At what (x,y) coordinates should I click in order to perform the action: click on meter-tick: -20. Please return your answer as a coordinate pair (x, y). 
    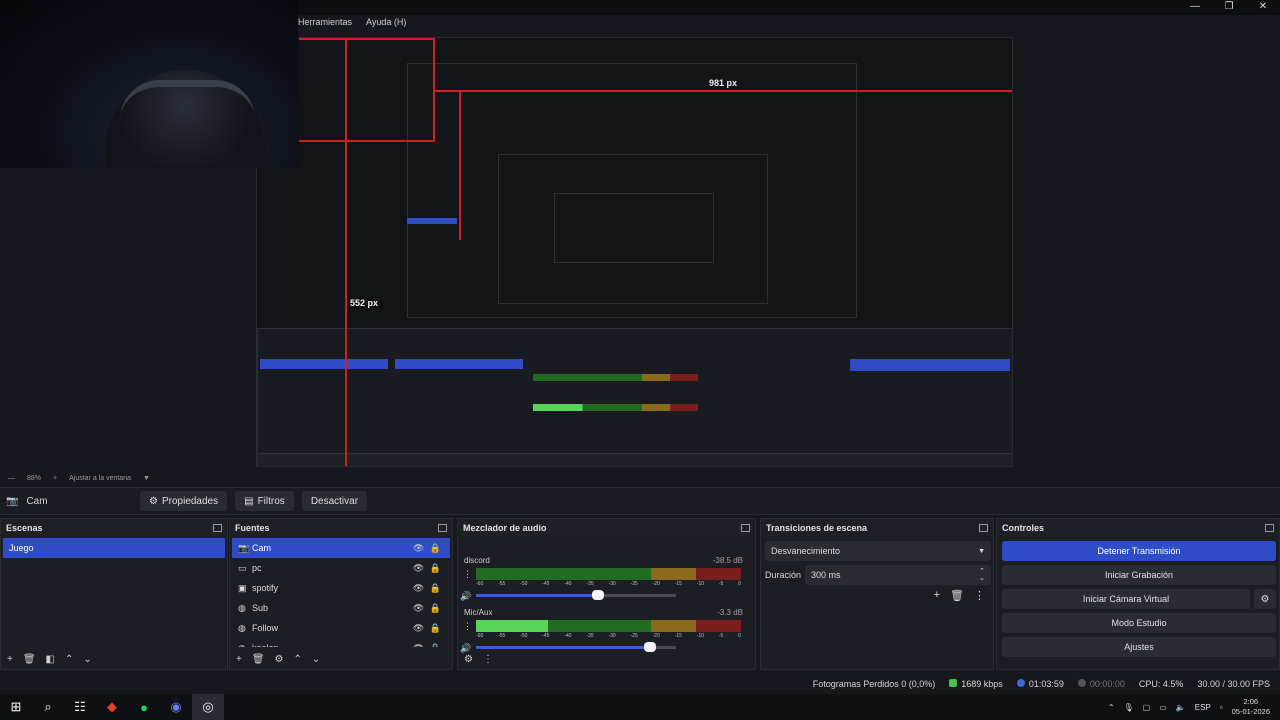
    Looking at the image, I should click on (656, 636).